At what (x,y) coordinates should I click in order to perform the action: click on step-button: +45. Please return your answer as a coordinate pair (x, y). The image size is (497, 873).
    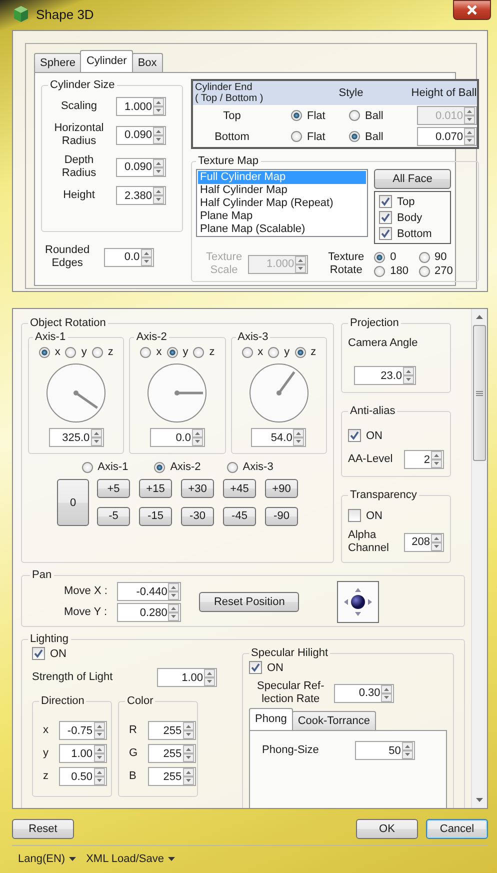
    Looking at the image, I should click on (239, 488).